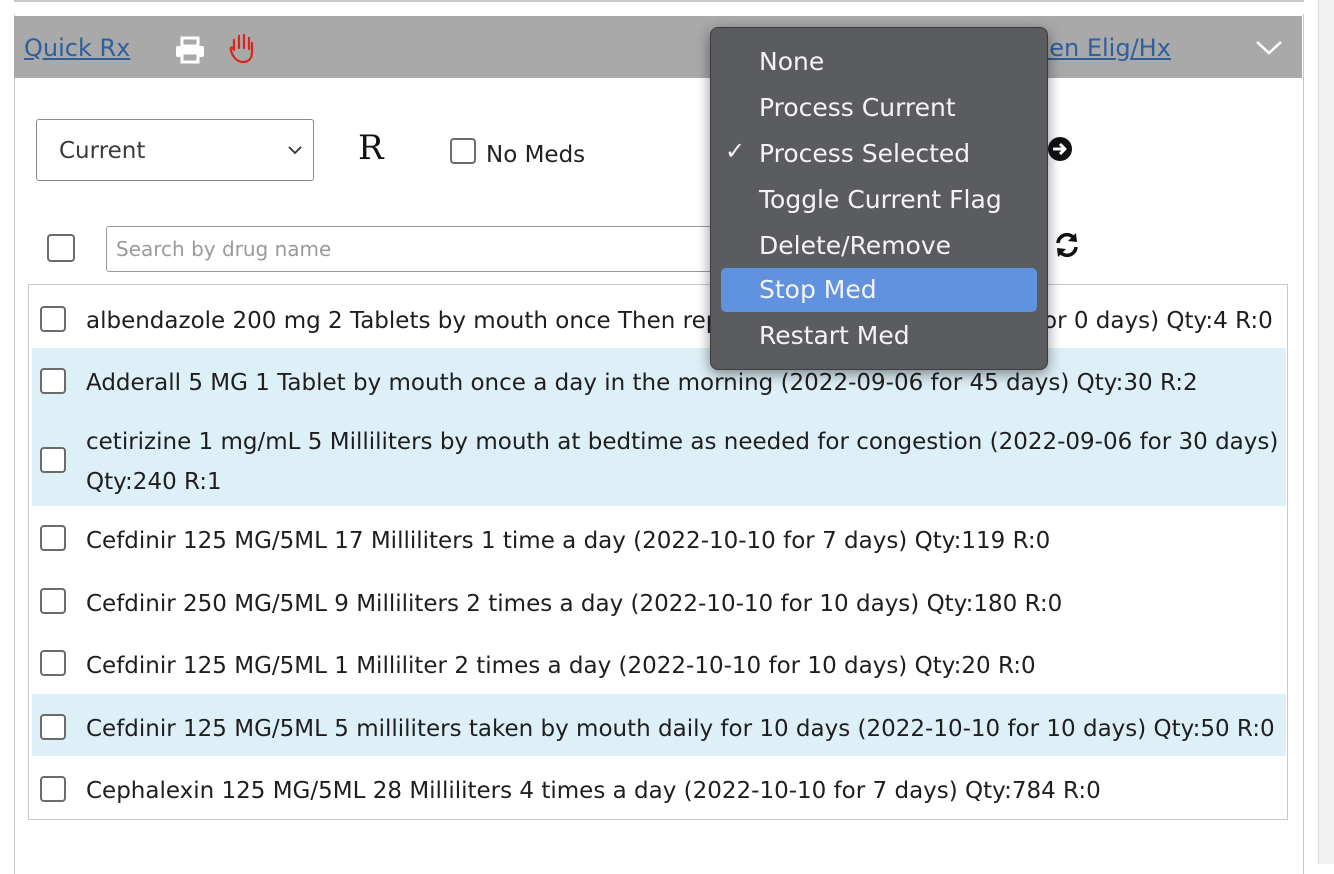 The height and width of the screenshot is (874, 1334). I want to click on panel-header: Quick Rx pen Elig/Hx, so click(658, 47).